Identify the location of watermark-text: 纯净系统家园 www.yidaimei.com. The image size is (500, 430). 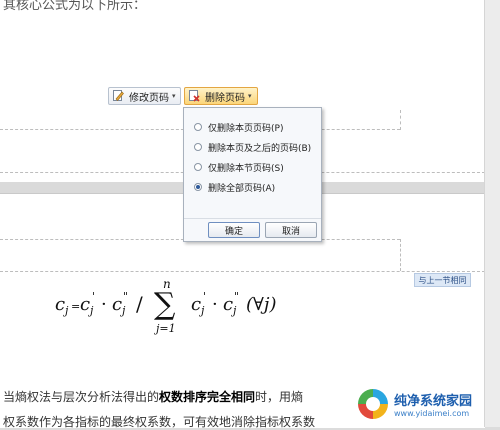
(433, 404).